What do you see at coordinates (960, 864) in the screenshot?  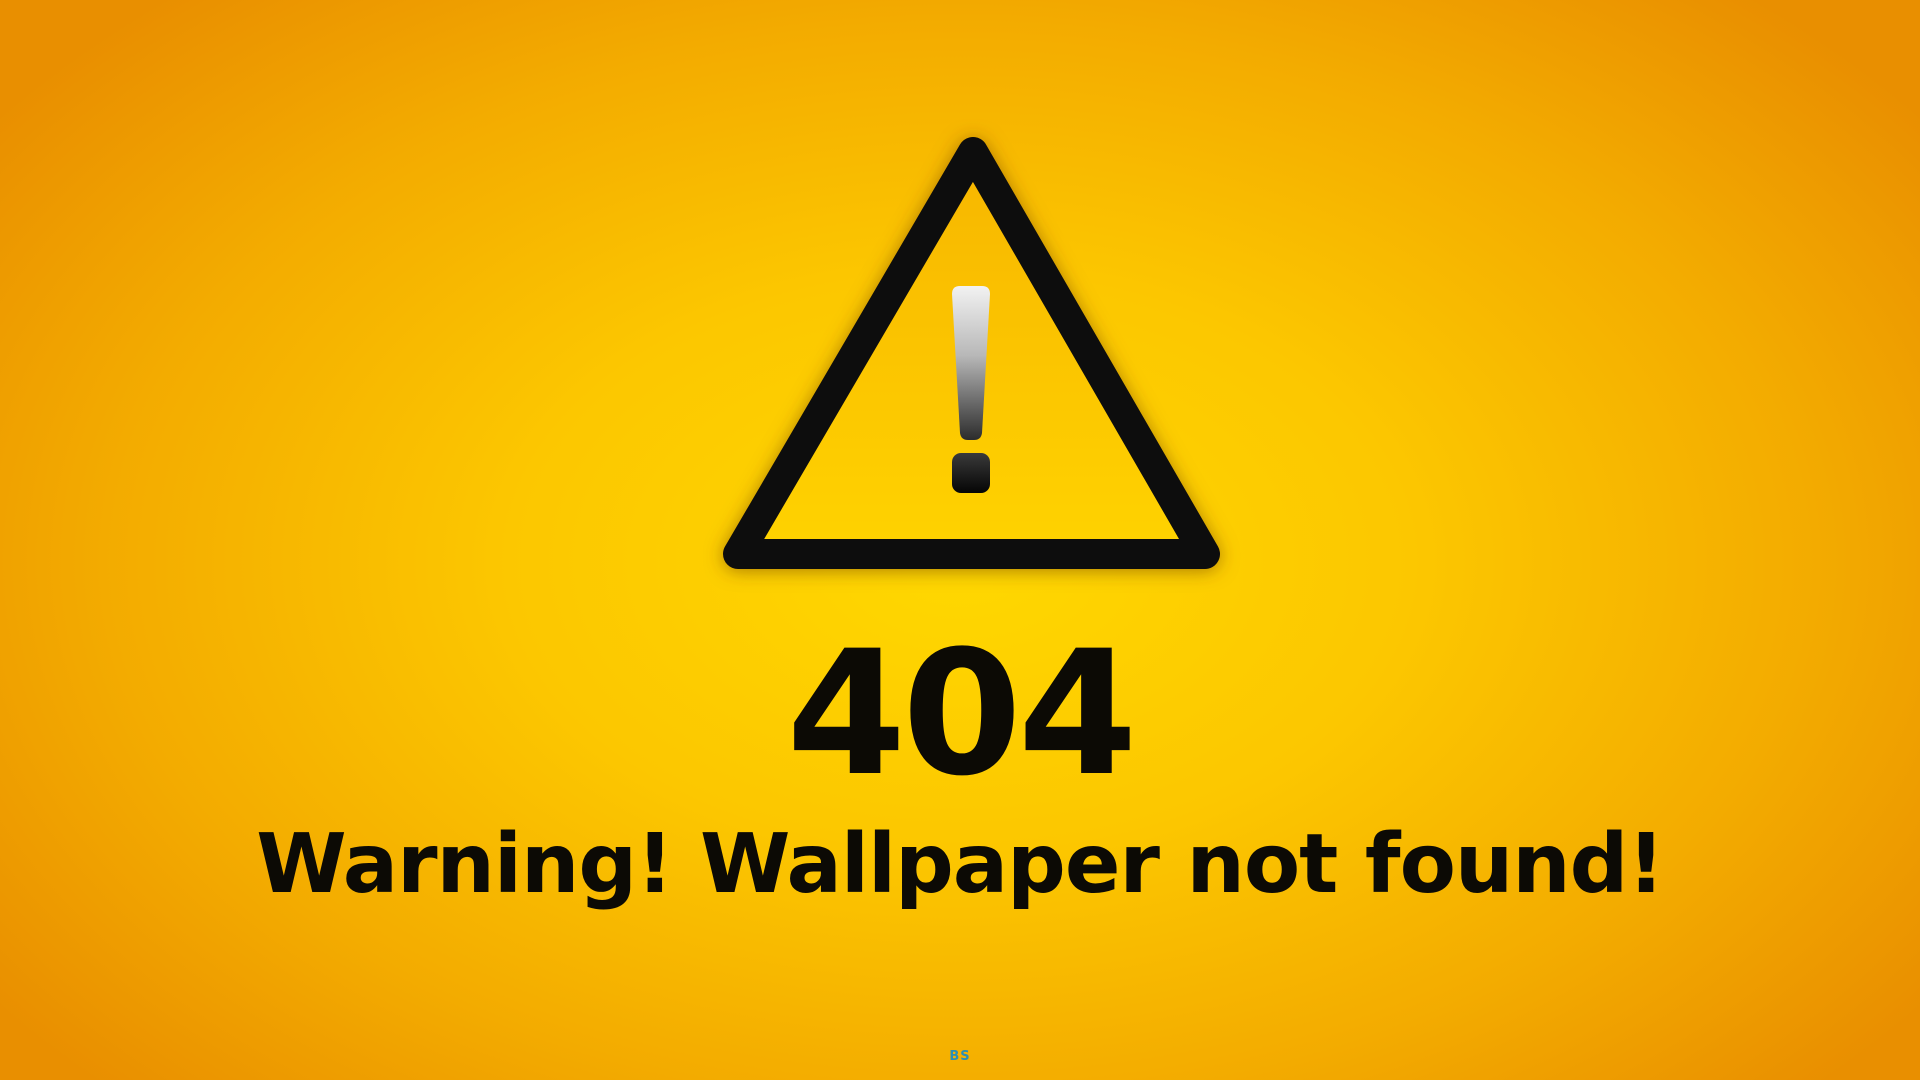 I see `warning-message: Warning! Wallpaper not found!` at bounding box center [960, 864].